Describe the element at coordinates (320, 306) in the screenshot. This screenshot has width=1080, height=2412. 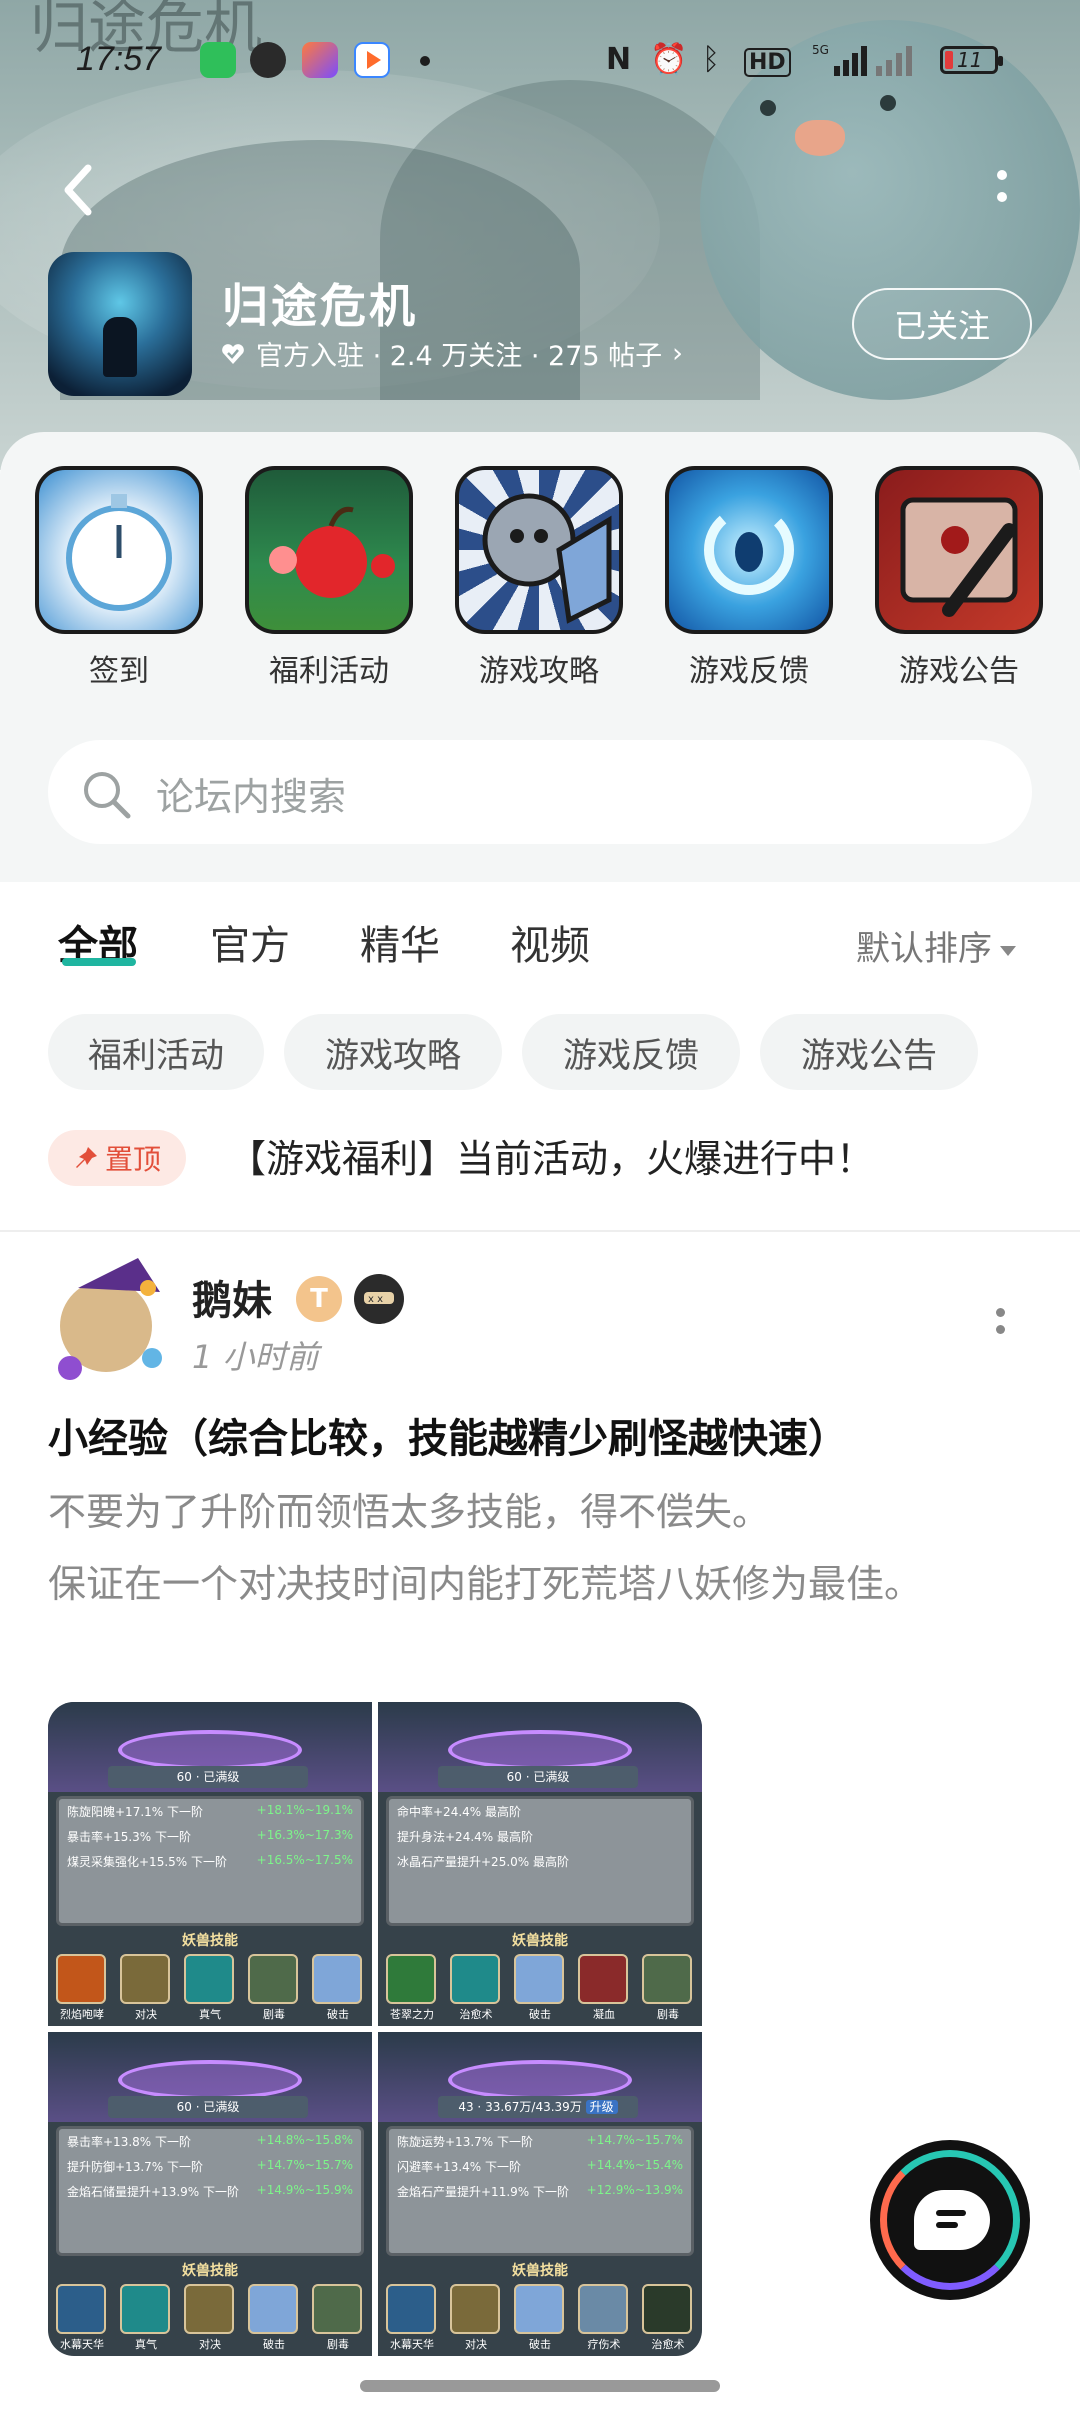
I see `game-title: 归途危机` at that location.